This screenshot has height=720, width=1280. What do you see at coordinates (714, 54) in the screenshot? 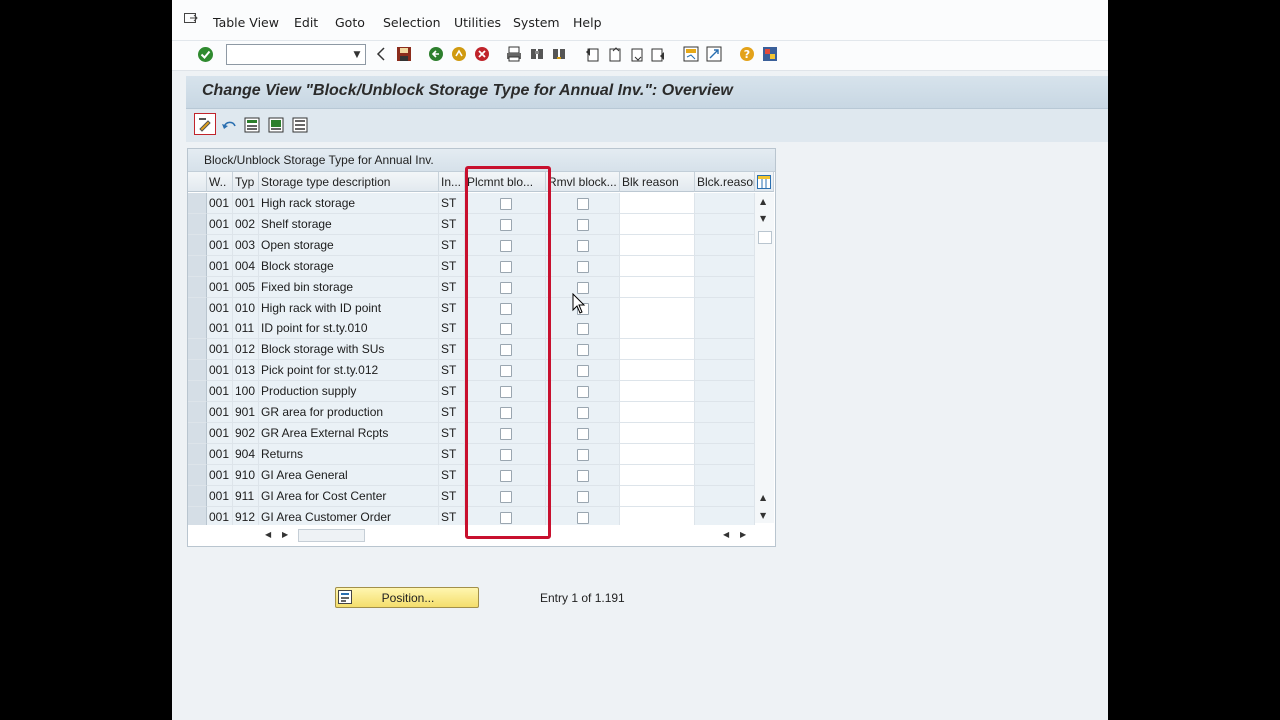
I see `shortcut-icon` at bounding box center [714, 54].